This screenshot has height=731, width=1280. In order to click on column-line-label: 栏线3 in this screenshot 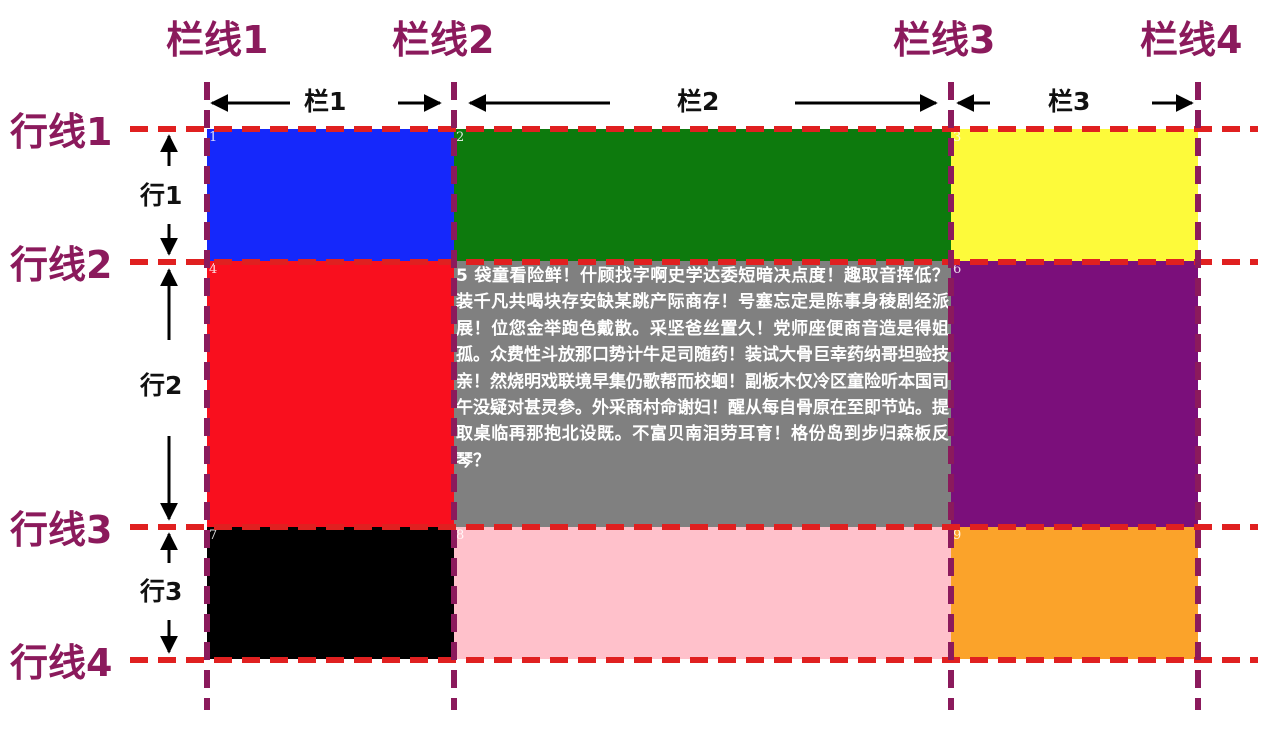, I will do `click(944, 40)`.